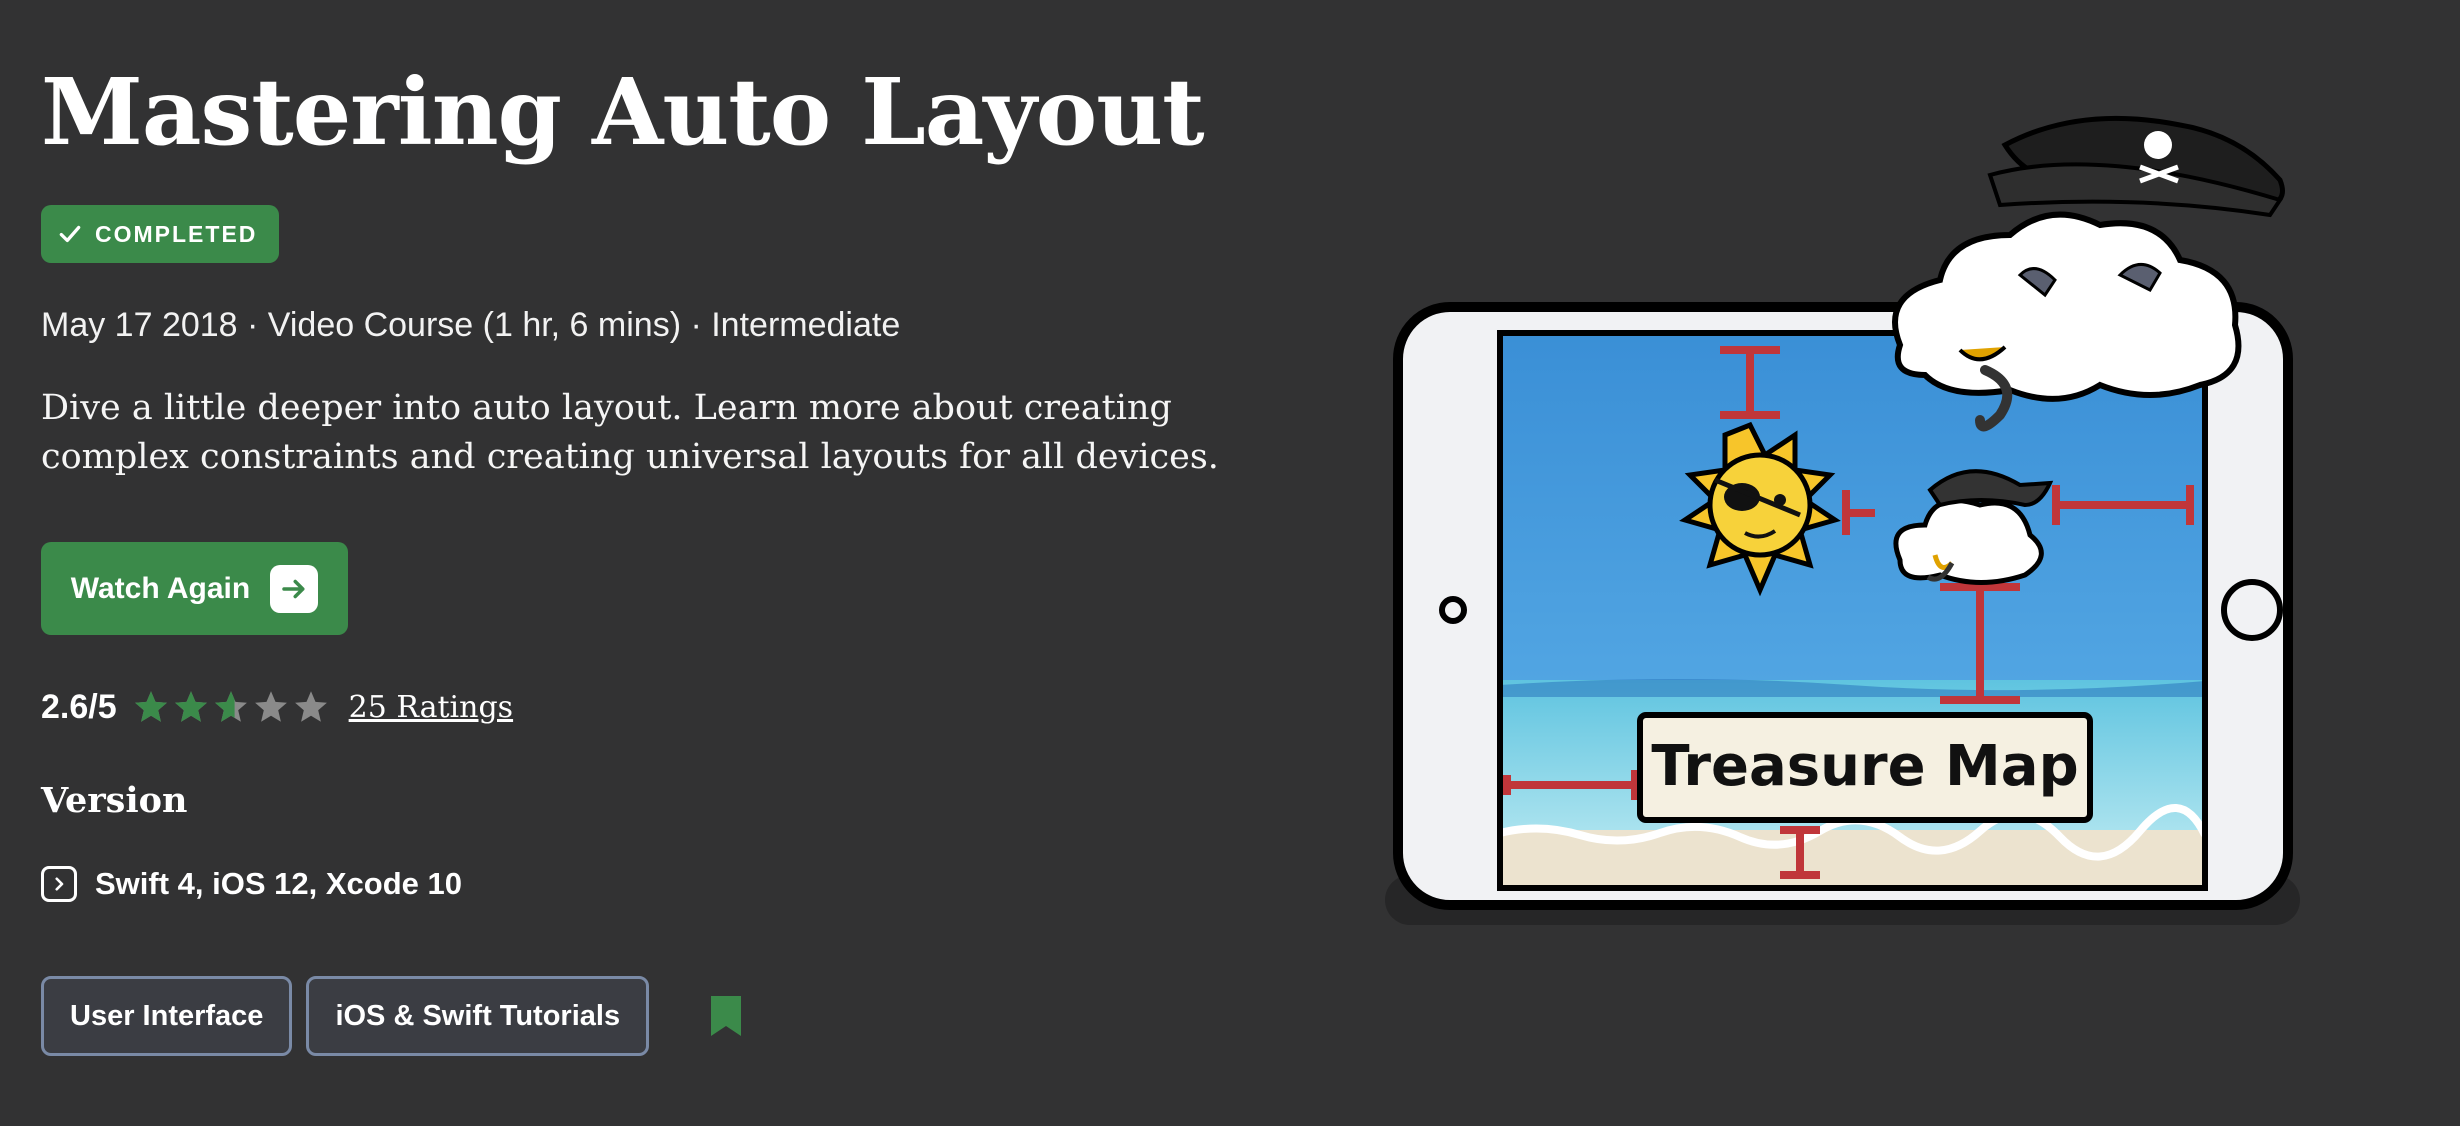 This screenshot has height=1126, width=2460. I want to click on sign-text: Treasure Map, so click(1864, 766).